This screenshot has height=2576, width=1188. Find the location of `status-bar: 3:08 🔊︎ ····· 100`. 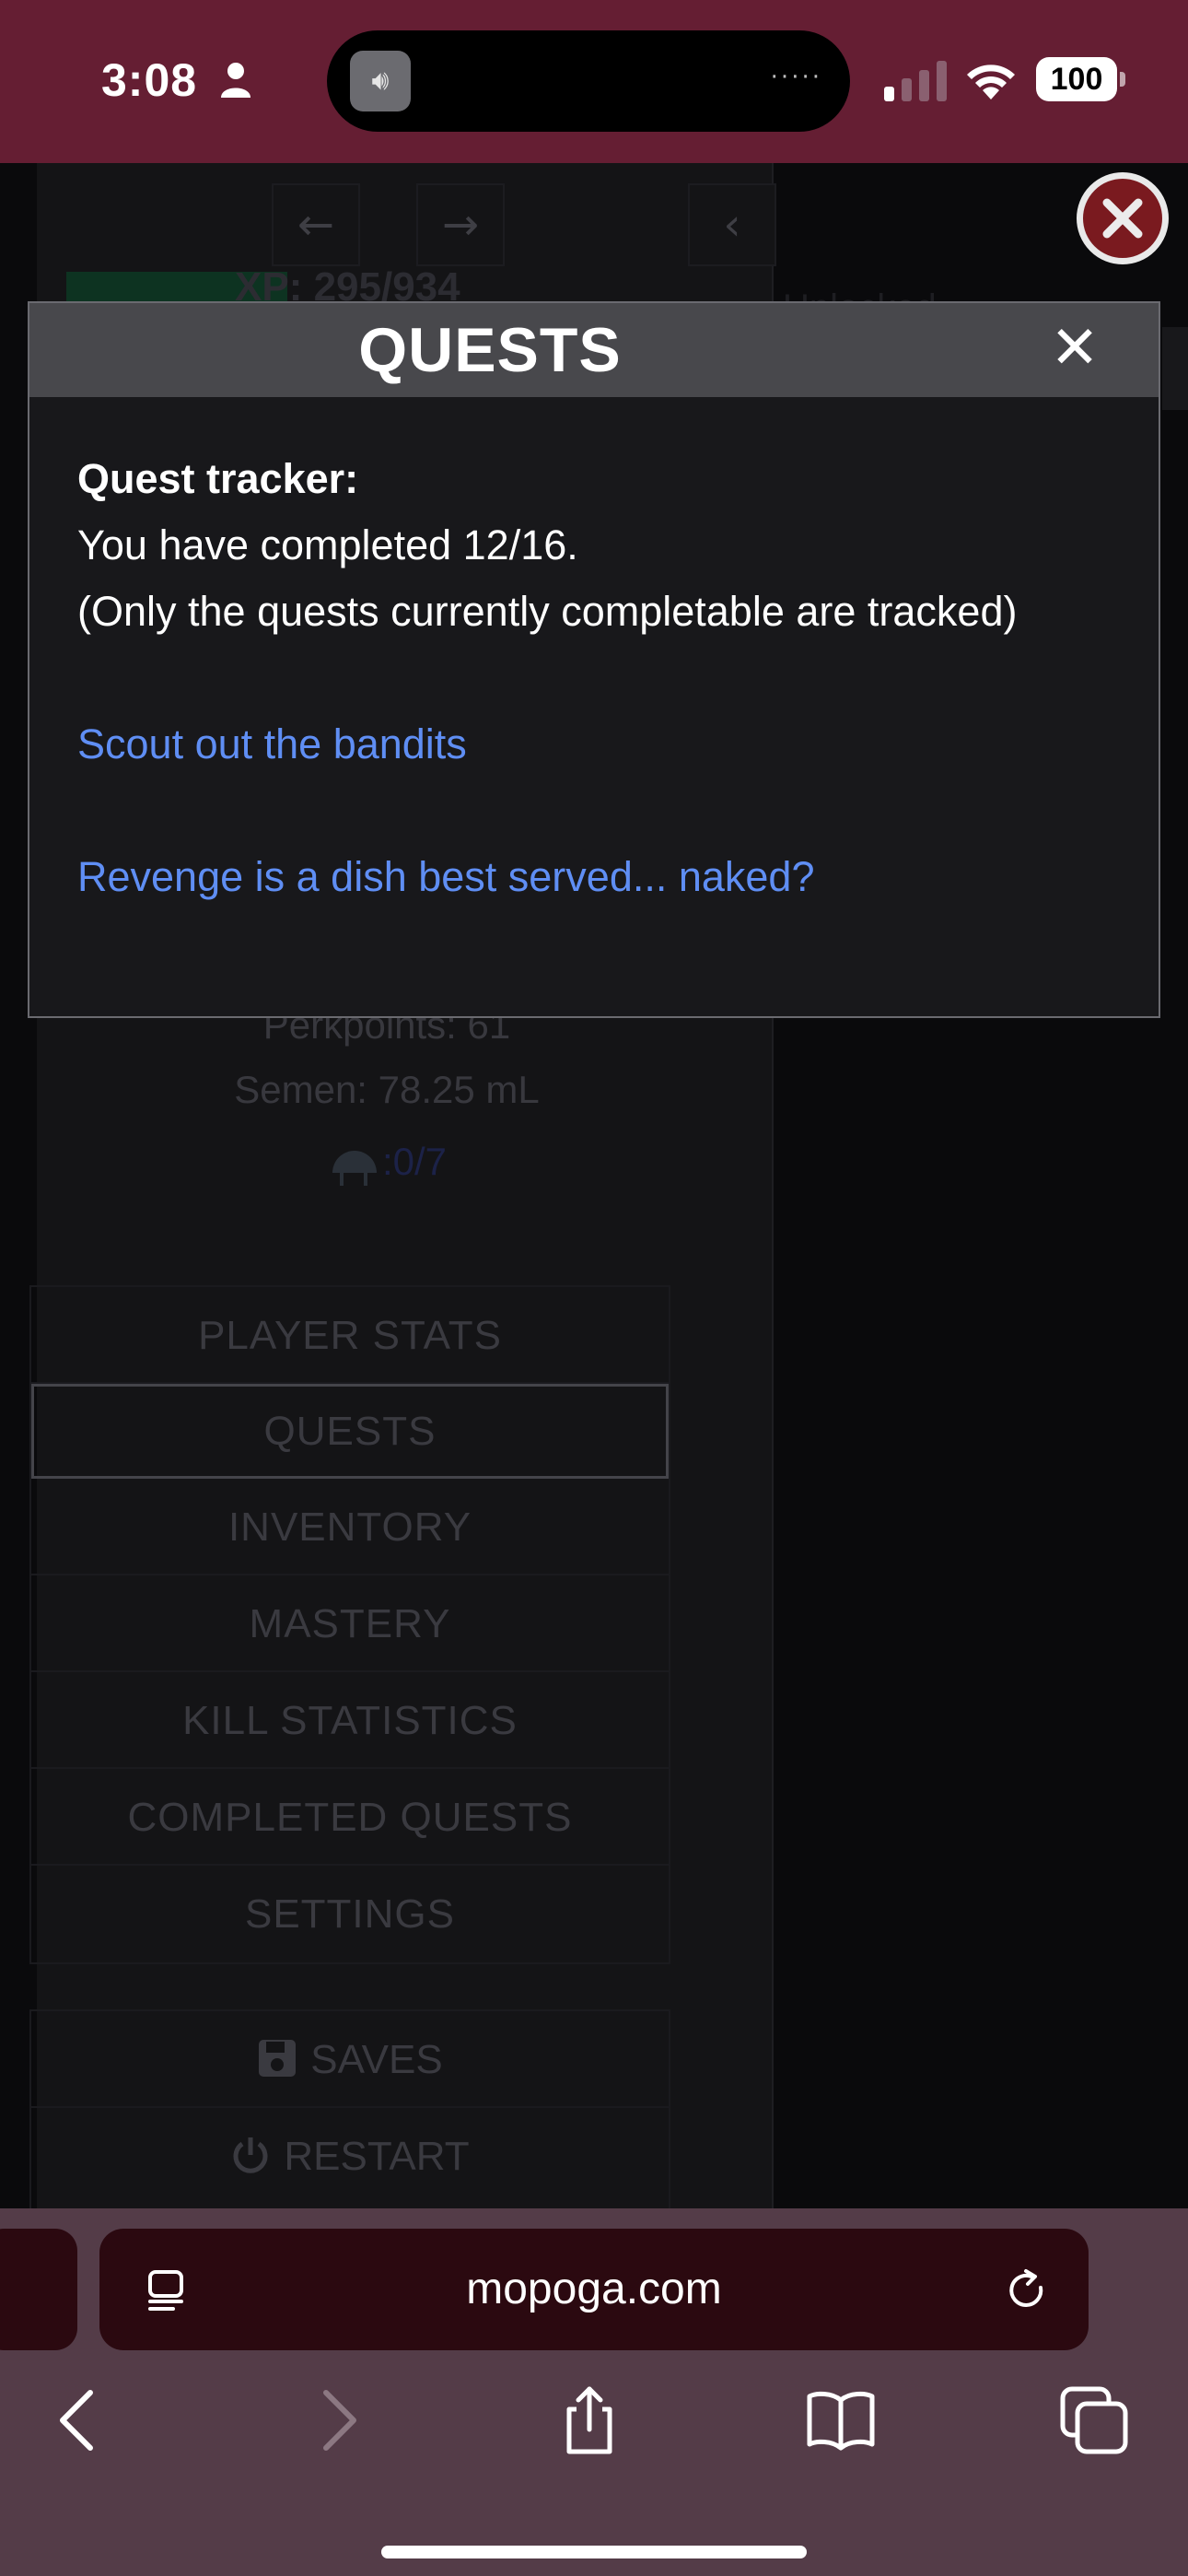

status-bar: 3:08 🔊︎ ····· 100 is located at coordinates (594, 81).